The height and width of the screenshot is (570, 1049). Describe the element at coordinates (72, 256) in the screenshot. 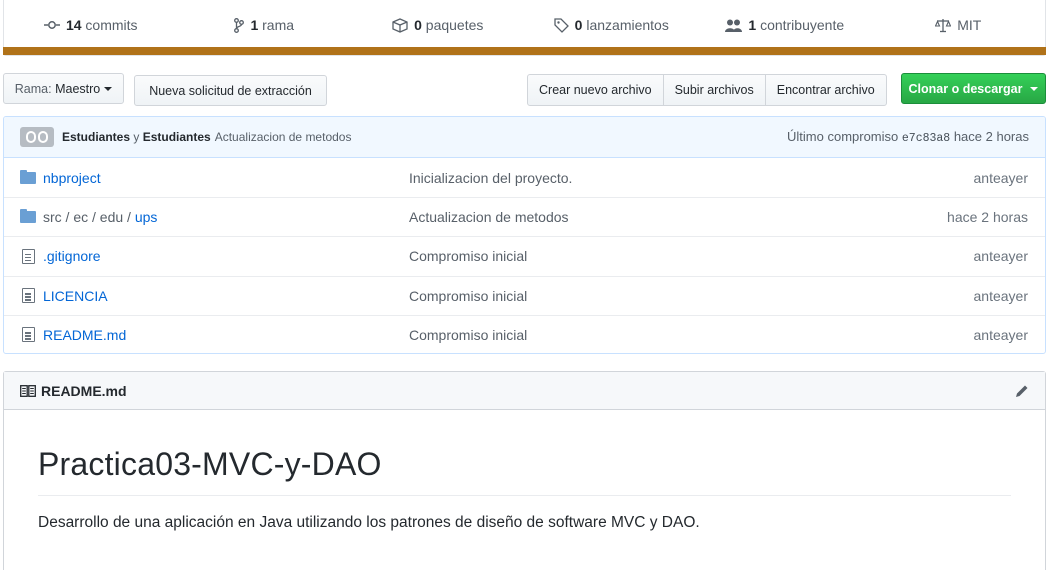

I see `file-link: .gitignore` at that location.